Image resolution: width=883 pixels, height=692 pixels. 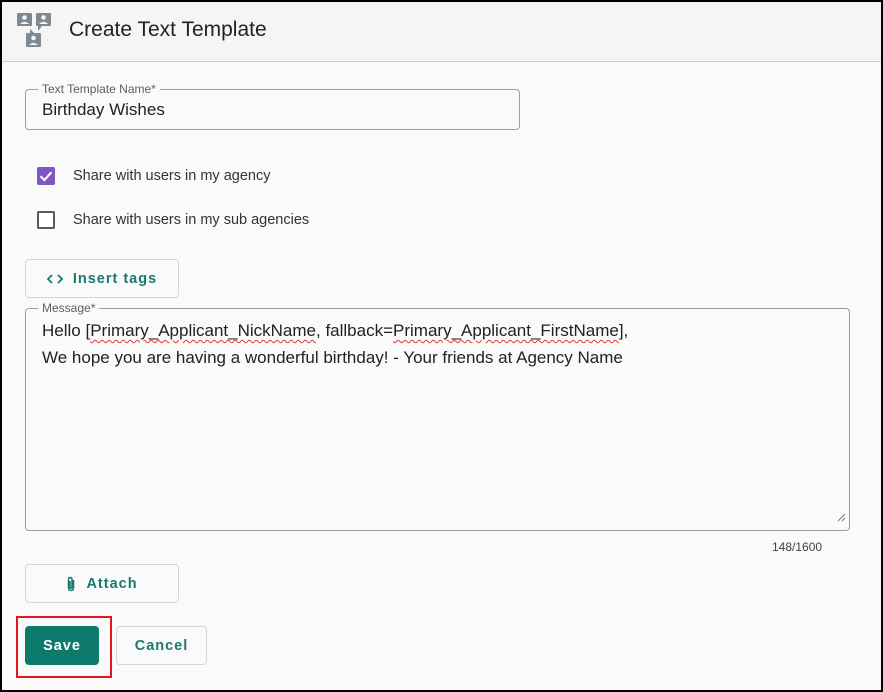 What do you see at coordinates (506, 330) in the screenshot?
I see `message-tag-firstname: Primary_Applicant_FirstName` at bounding box center [506, 330].